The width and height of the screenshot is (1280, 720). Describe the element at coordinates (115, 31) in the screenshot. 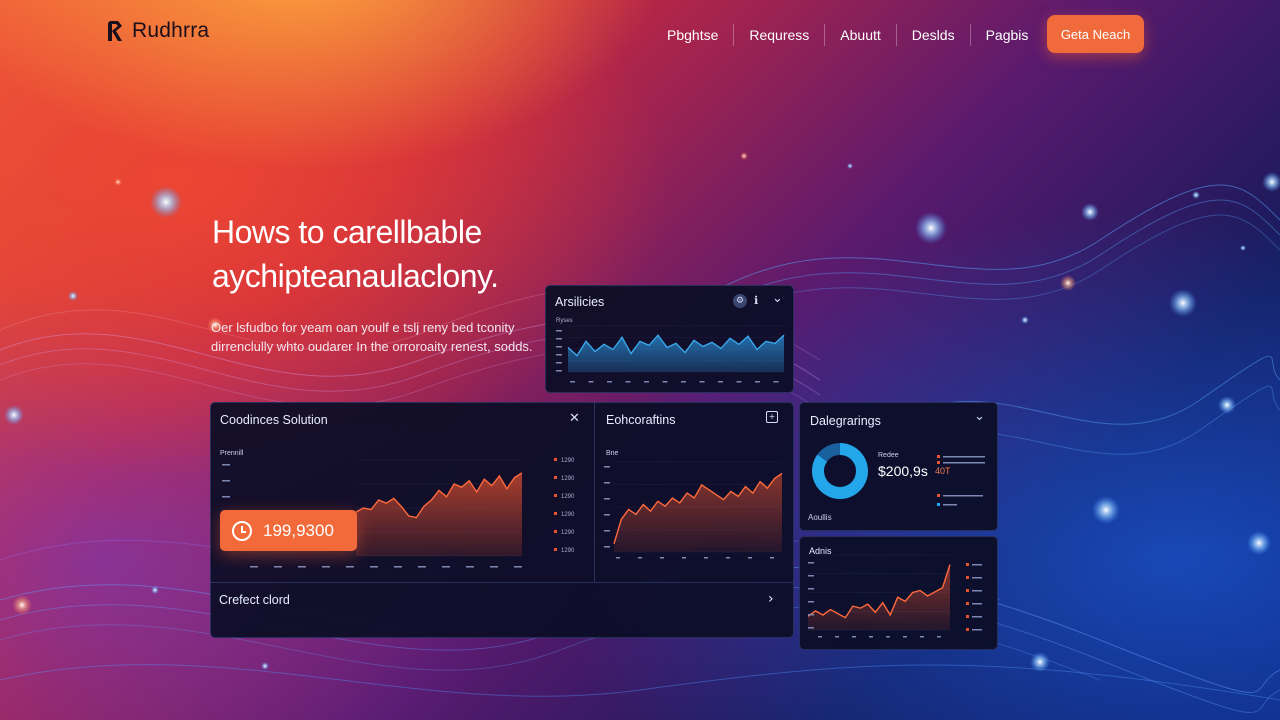

I see `logo-mark-icon` at that location.